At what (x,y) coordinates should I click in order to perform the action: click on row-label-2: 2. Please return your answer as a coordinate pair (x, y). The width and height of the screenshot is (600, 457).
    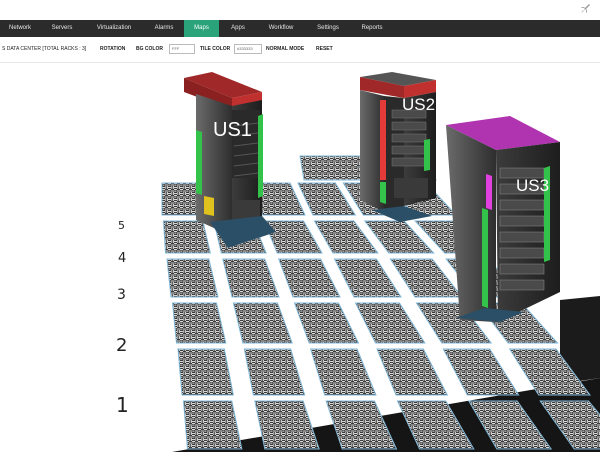
    Looking at the image, I should click on (122, 345).